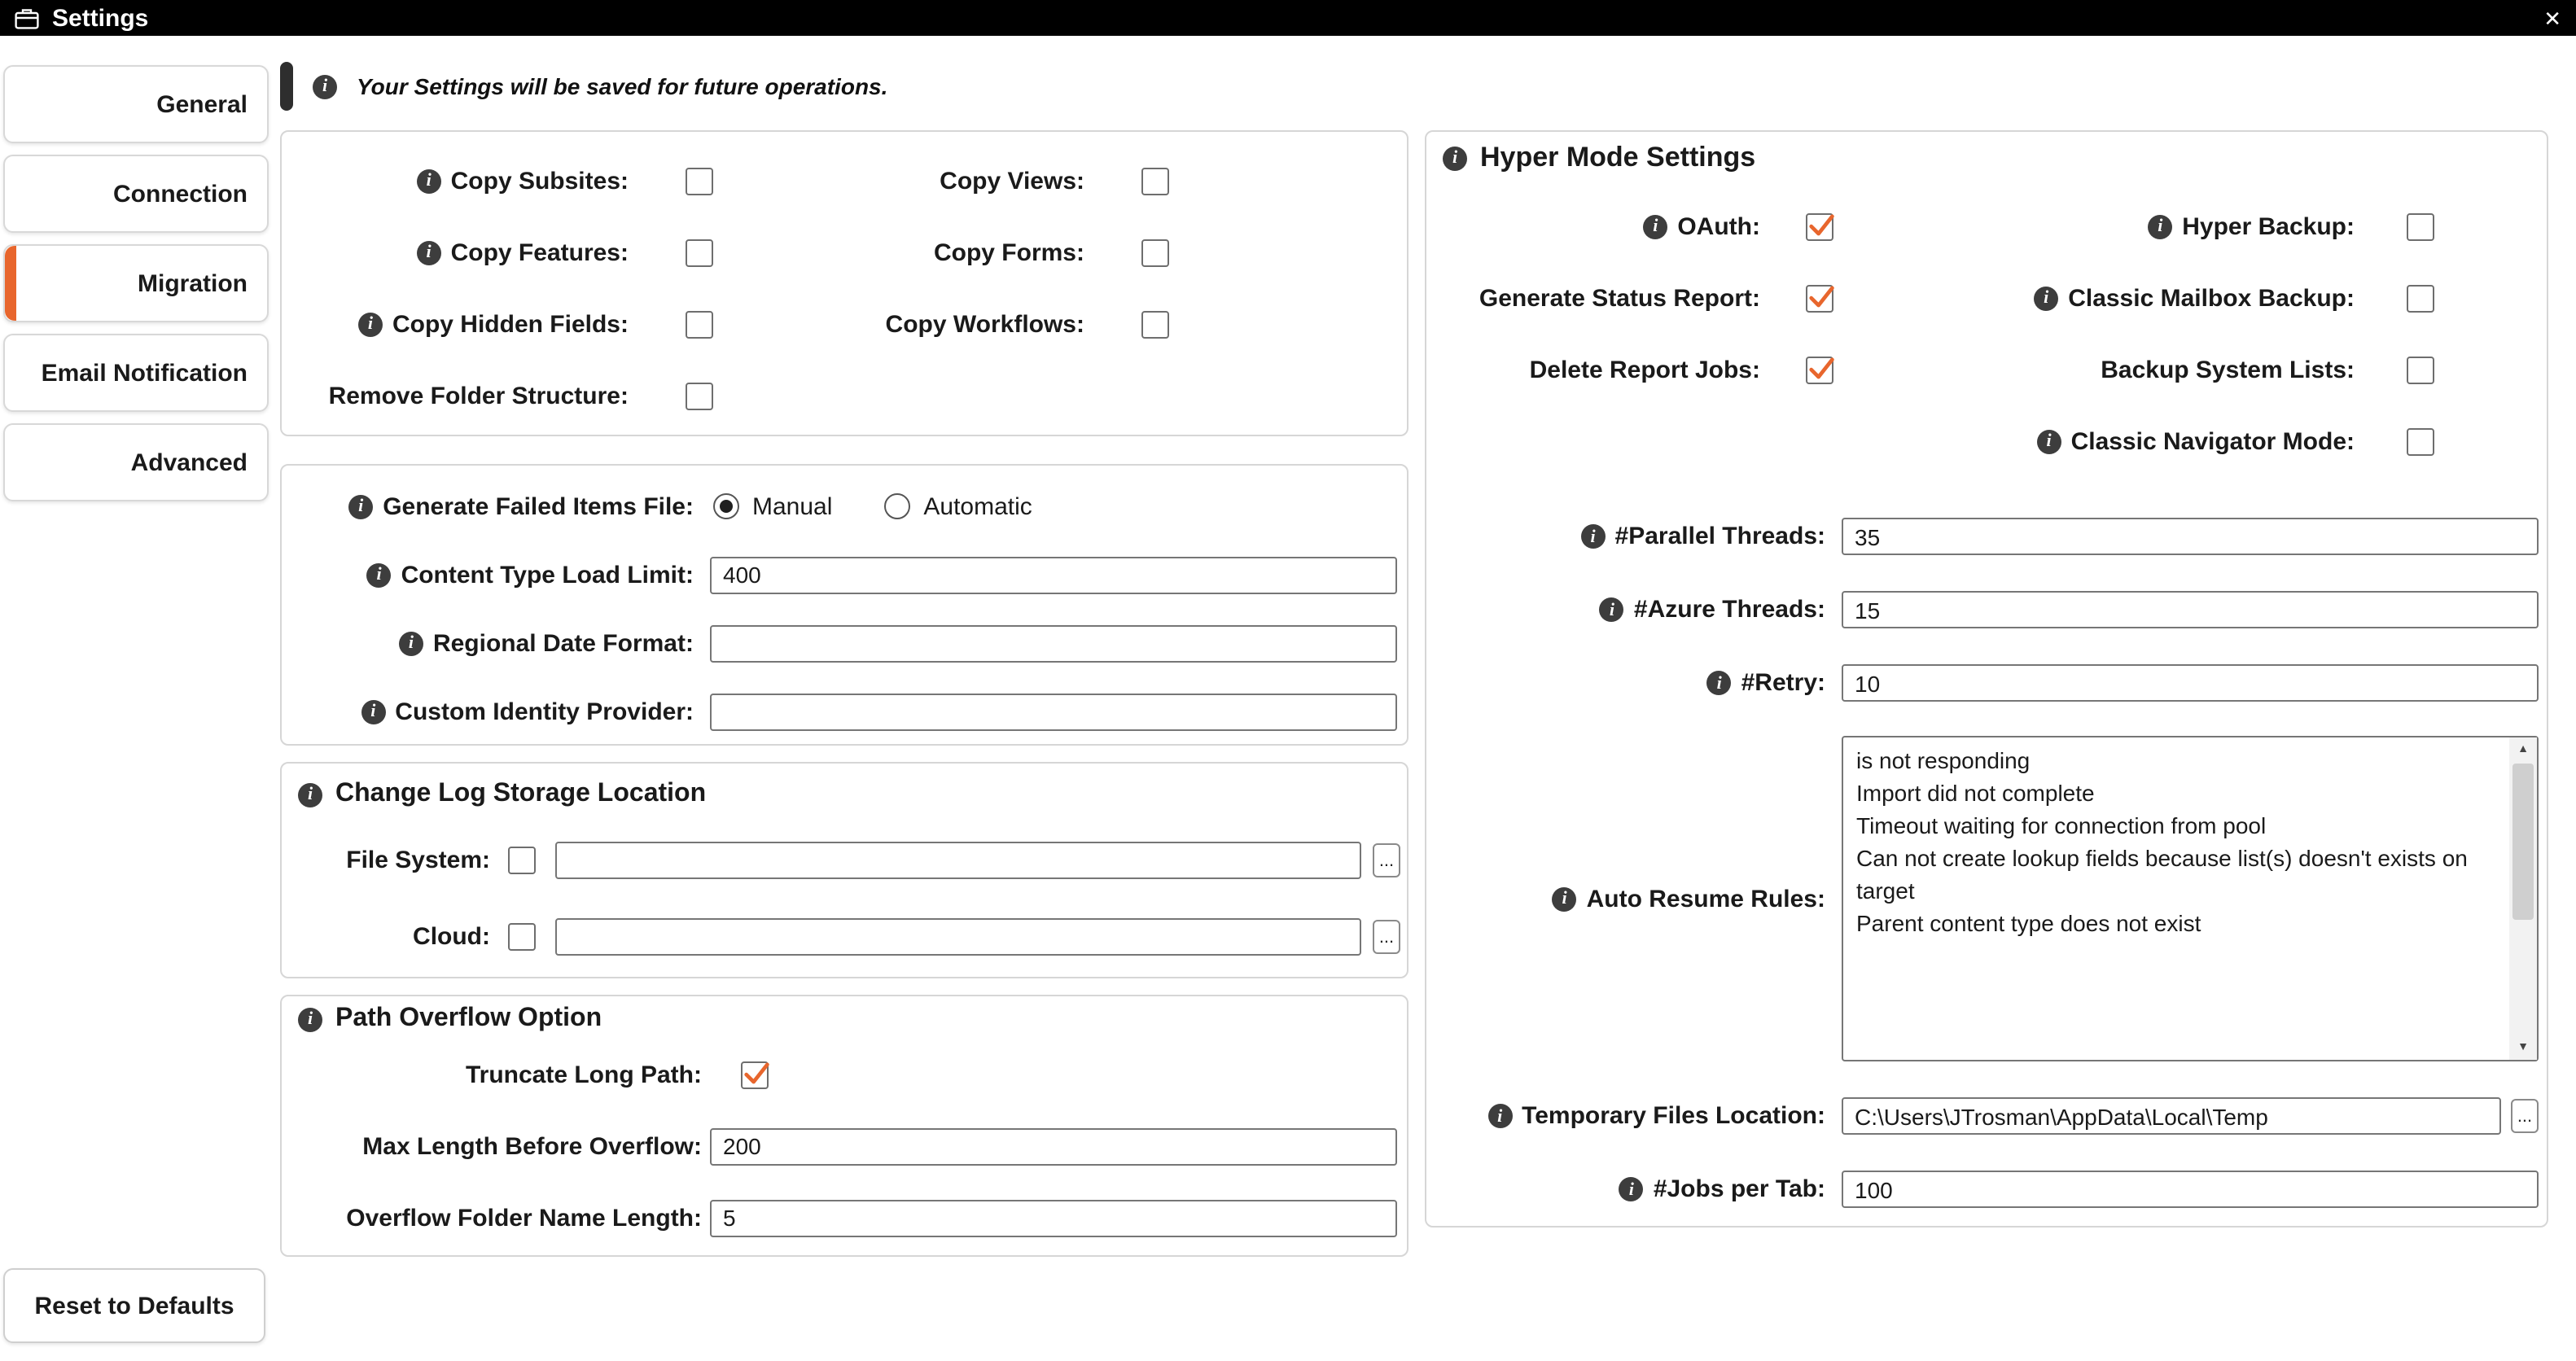 Image resolution: width=2576 pixels, height=1361 pixels. What do you see at coordinates (1705, 898) in the screenshot?
I see `label-text: Auto Resume Rules:` at bounding box center [1705, 898].